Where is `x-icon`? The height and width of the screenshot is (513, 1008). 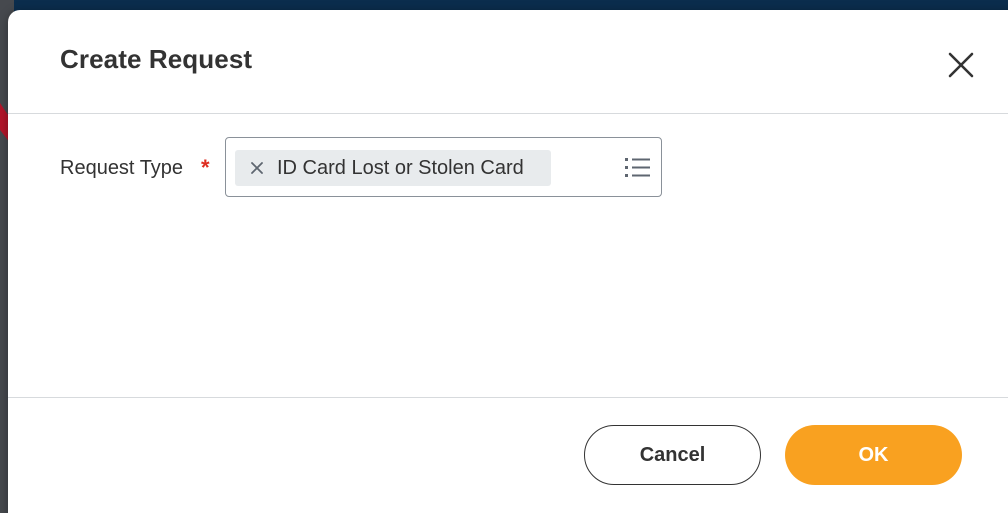 x-icon is located at coordinates (257, 168).